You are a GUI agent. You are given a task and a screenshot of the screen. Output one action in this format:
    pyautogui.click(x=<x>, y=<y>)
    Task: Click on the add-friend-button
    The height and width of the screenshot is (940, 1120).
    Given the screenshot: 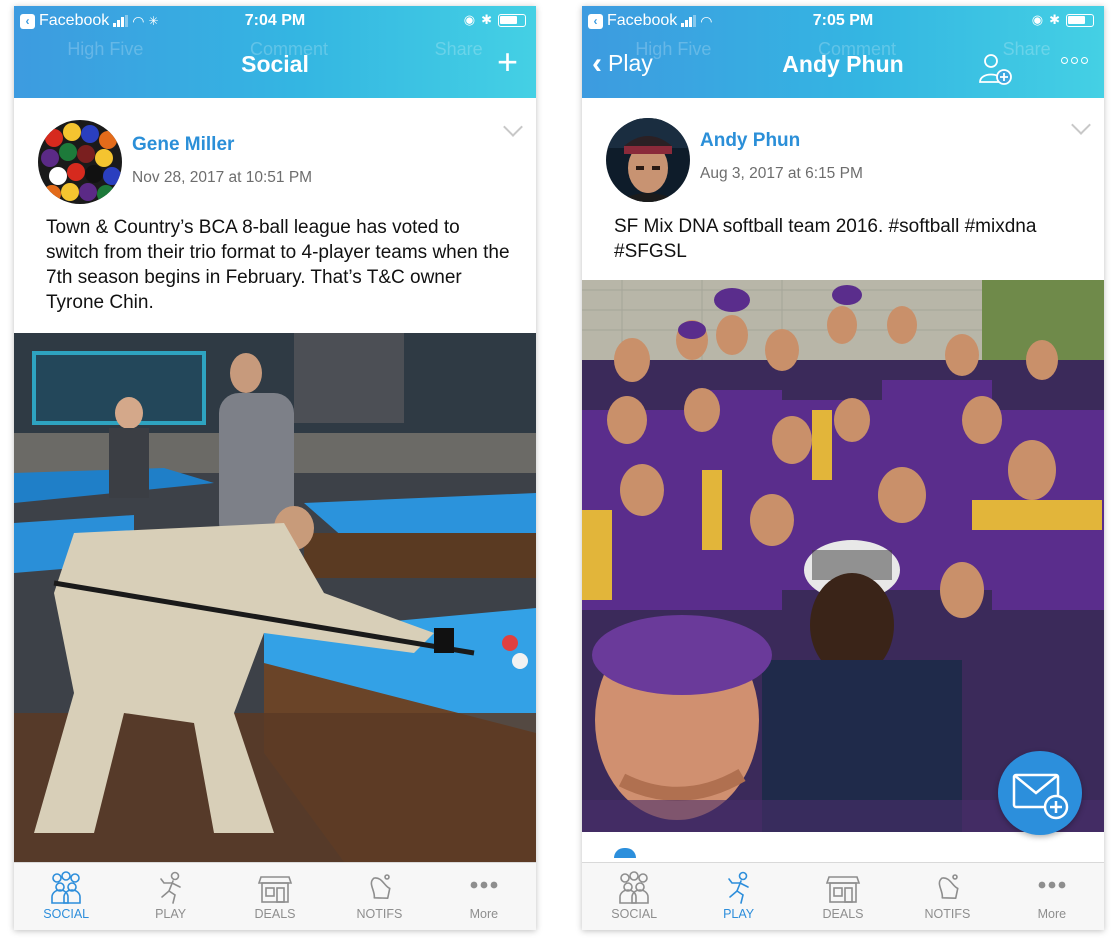 What is the action you would take?
    pyautogui.click(x=996, y=71)
    